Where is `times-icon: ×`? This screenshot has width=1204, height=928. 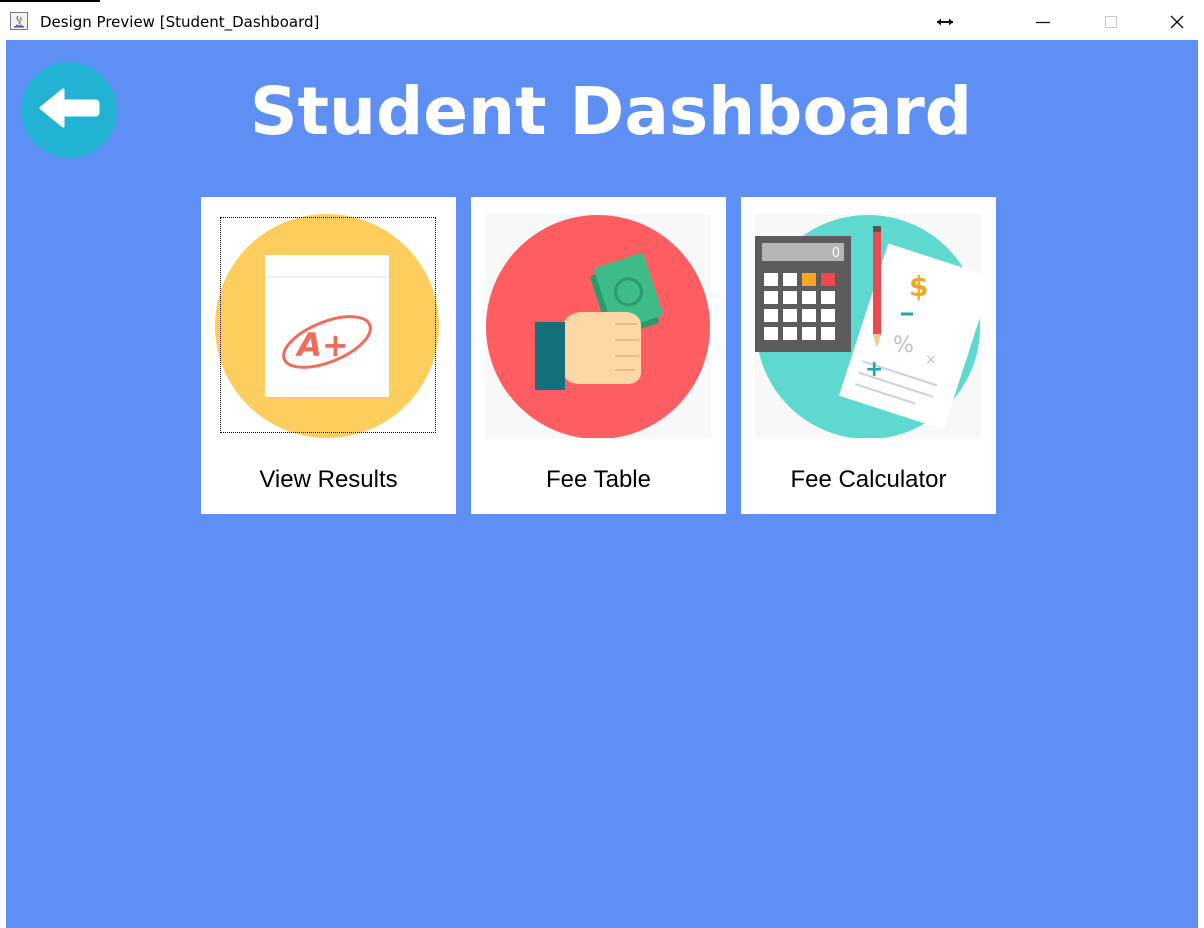 times-icon: × is located at coordinates (931, 360).